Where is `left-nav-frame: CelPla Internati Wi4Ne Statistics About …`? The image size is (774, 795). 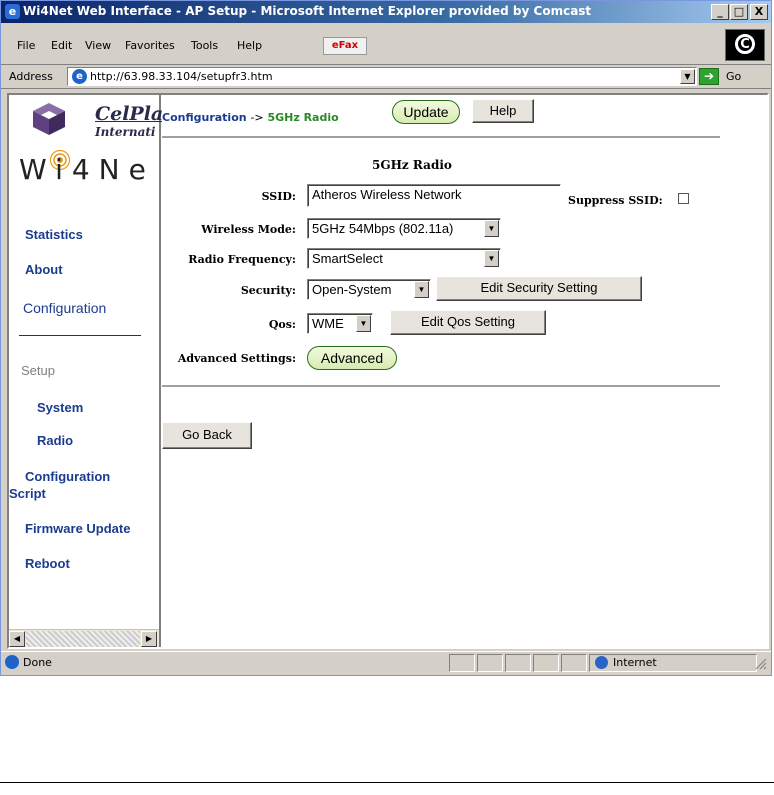
left-nav-frame: CelPla Internati Wi4Ne Statistics About … is located at coordinates (86, 371).